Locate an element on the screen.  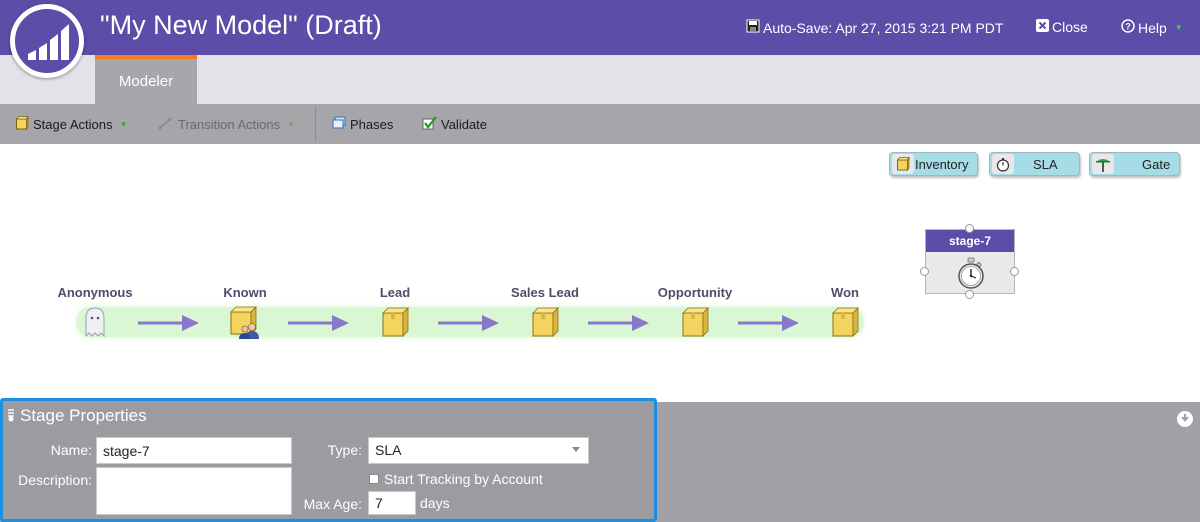
max-age-label: Max Age: is located at coordinates (332, 504).